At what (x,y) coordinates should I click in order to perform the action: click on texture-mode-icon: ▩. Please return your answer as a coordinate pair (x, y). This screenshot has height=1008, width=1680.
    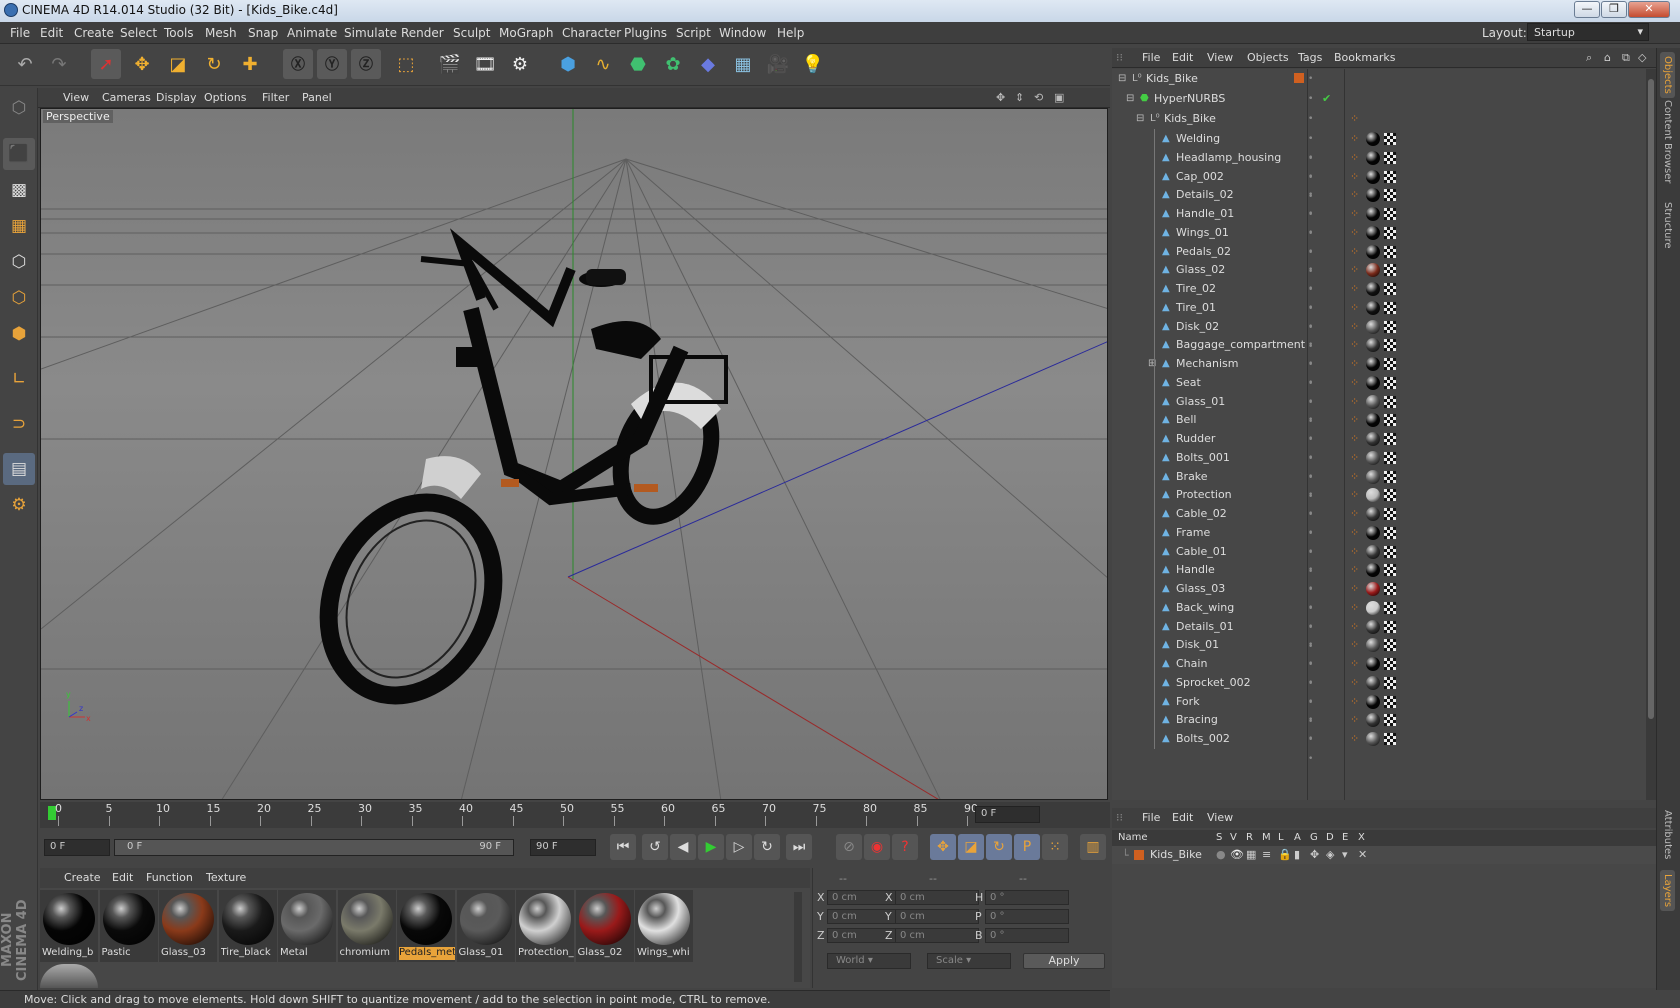
    Looking at the image, I should click on (19, 190).